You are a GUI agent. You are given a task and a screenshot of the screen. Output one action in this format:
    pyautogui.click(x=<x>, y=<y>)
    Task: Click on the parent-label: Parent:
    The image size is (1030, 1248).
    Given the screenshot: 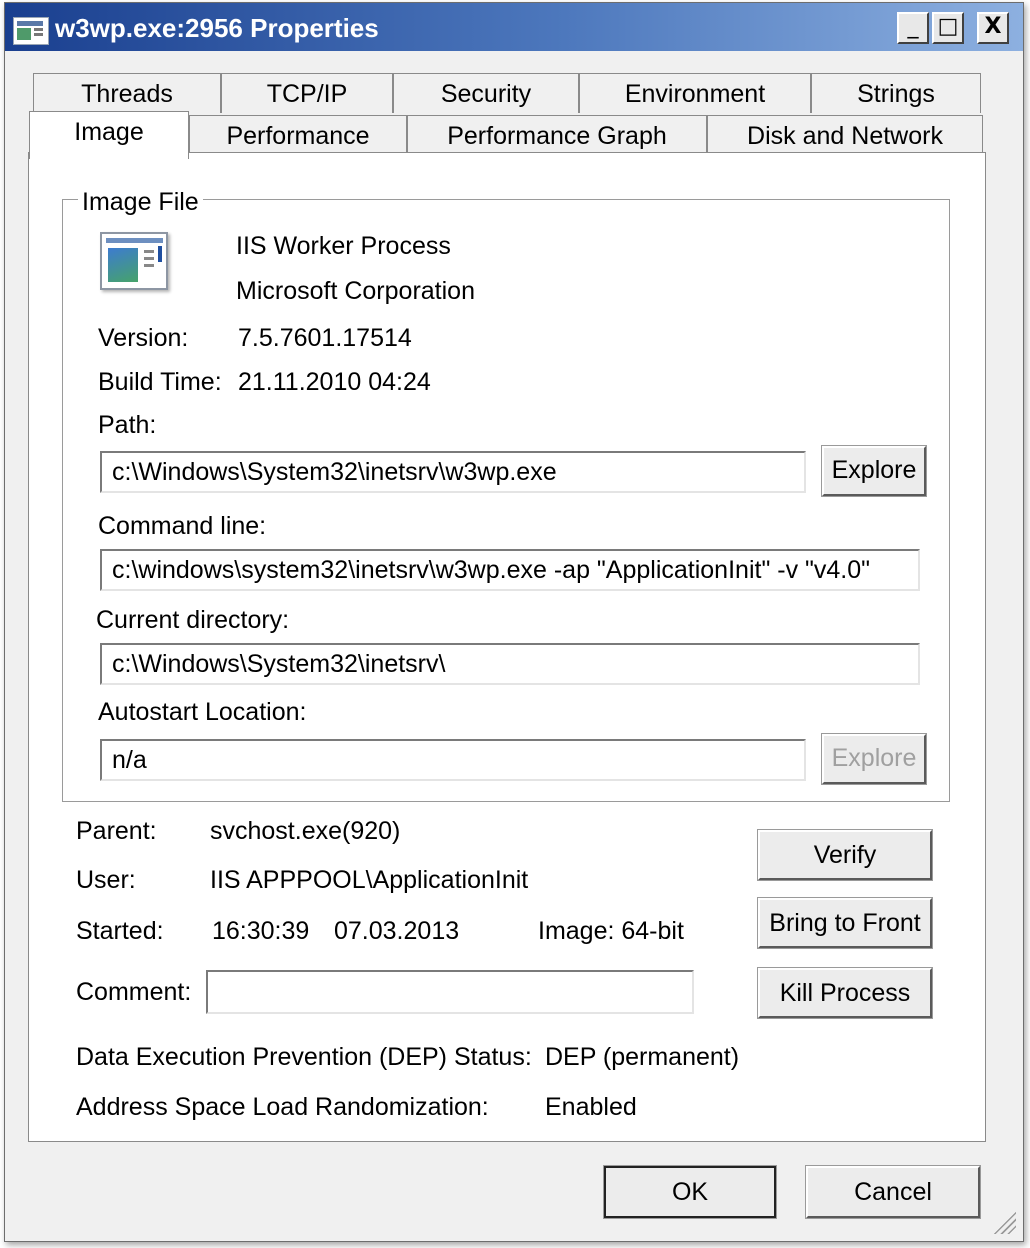 What is the action you would take?
    pyautogui.click(x=116, y=831)
    